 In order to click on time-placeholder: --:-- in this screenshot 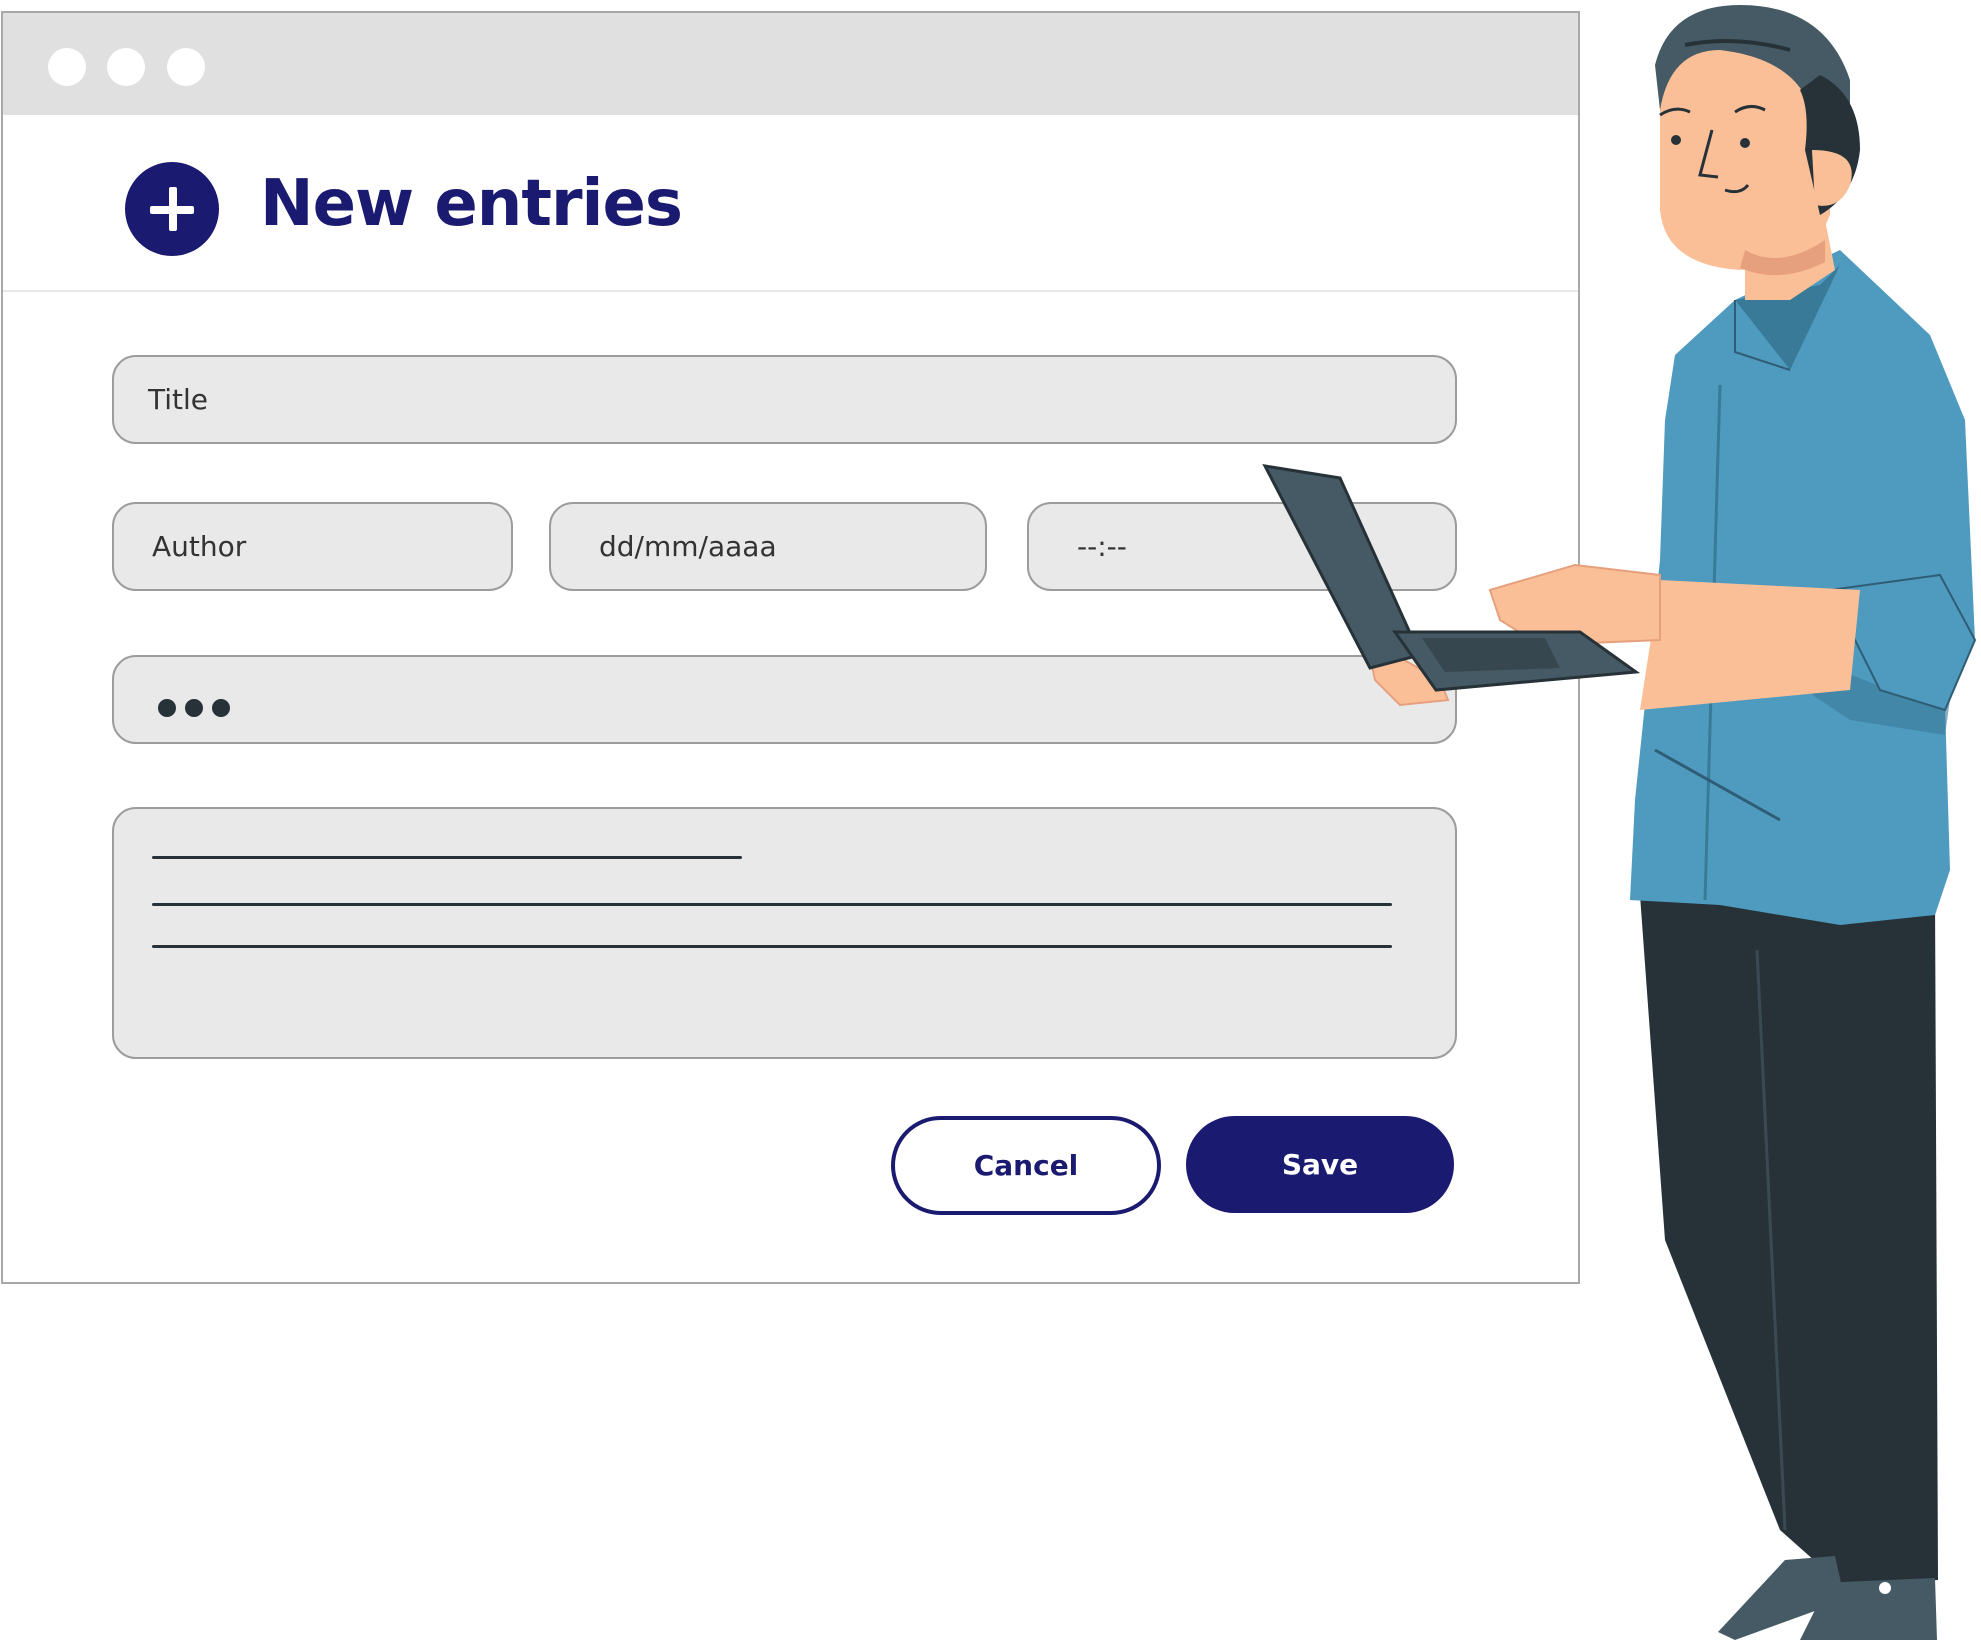, I will do `click(1102, 546)`.